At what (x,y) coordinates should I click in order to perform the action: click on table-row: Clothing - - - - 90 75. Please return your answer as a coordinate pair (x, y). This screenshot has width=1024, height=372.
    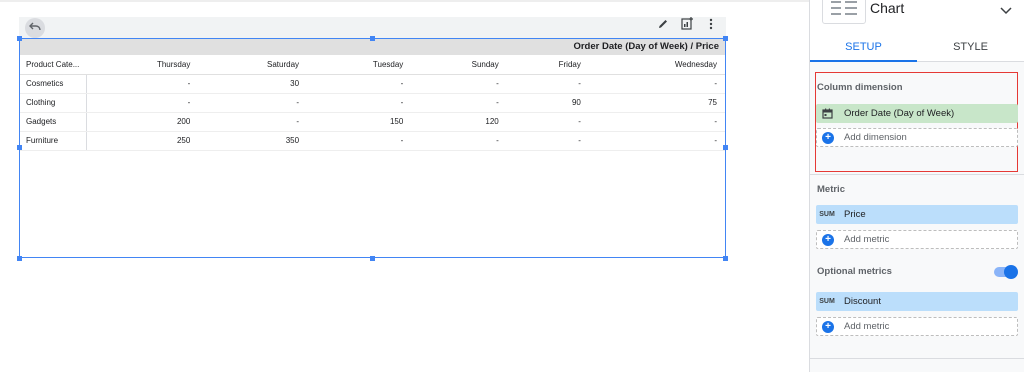
    Looking at the image, I should click on (372, 103).